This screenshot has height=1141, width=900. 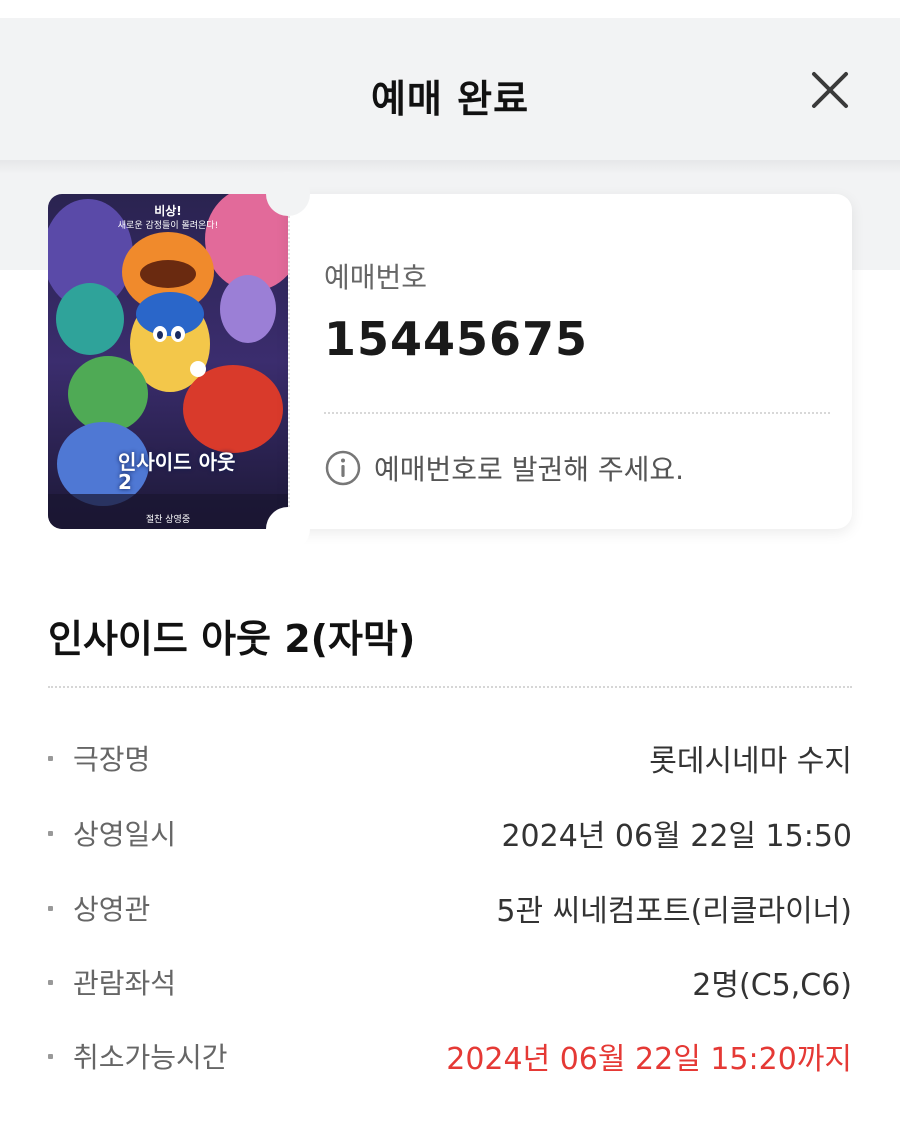 What do you see at coordinates (289, 361) in the screenshot?
I see `ticket-perforation` at bounding box center [289, 361].